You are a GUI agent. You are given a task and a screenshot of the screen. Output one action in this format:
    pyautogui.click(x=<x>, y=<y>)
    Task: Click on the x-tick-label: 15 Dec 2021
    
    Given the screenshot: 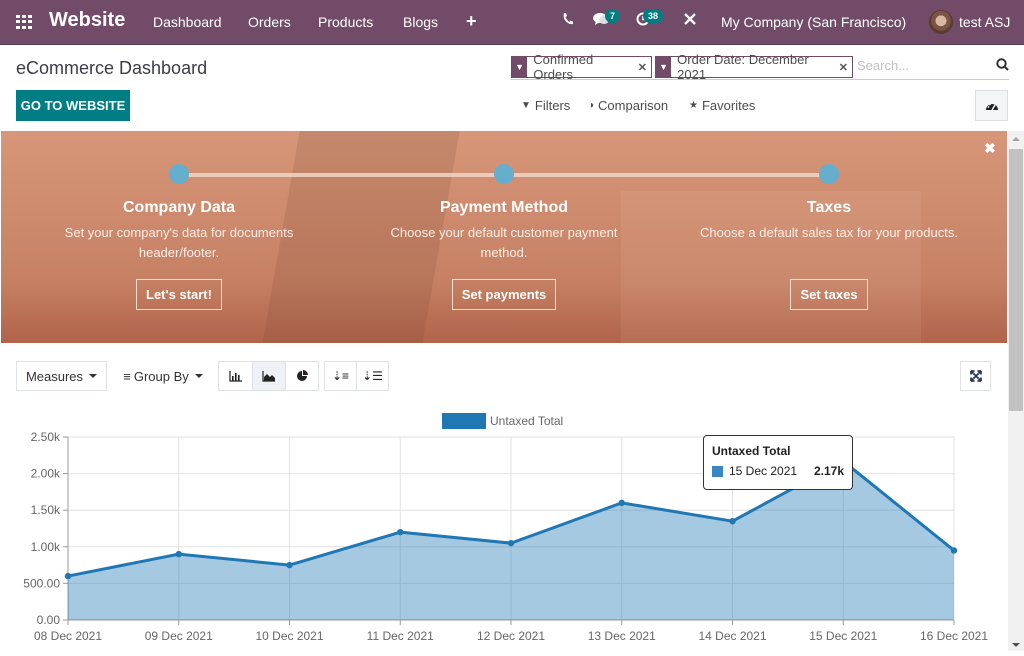 What is the action you would take?
    pyautogui.click(x=843, y=636)
    